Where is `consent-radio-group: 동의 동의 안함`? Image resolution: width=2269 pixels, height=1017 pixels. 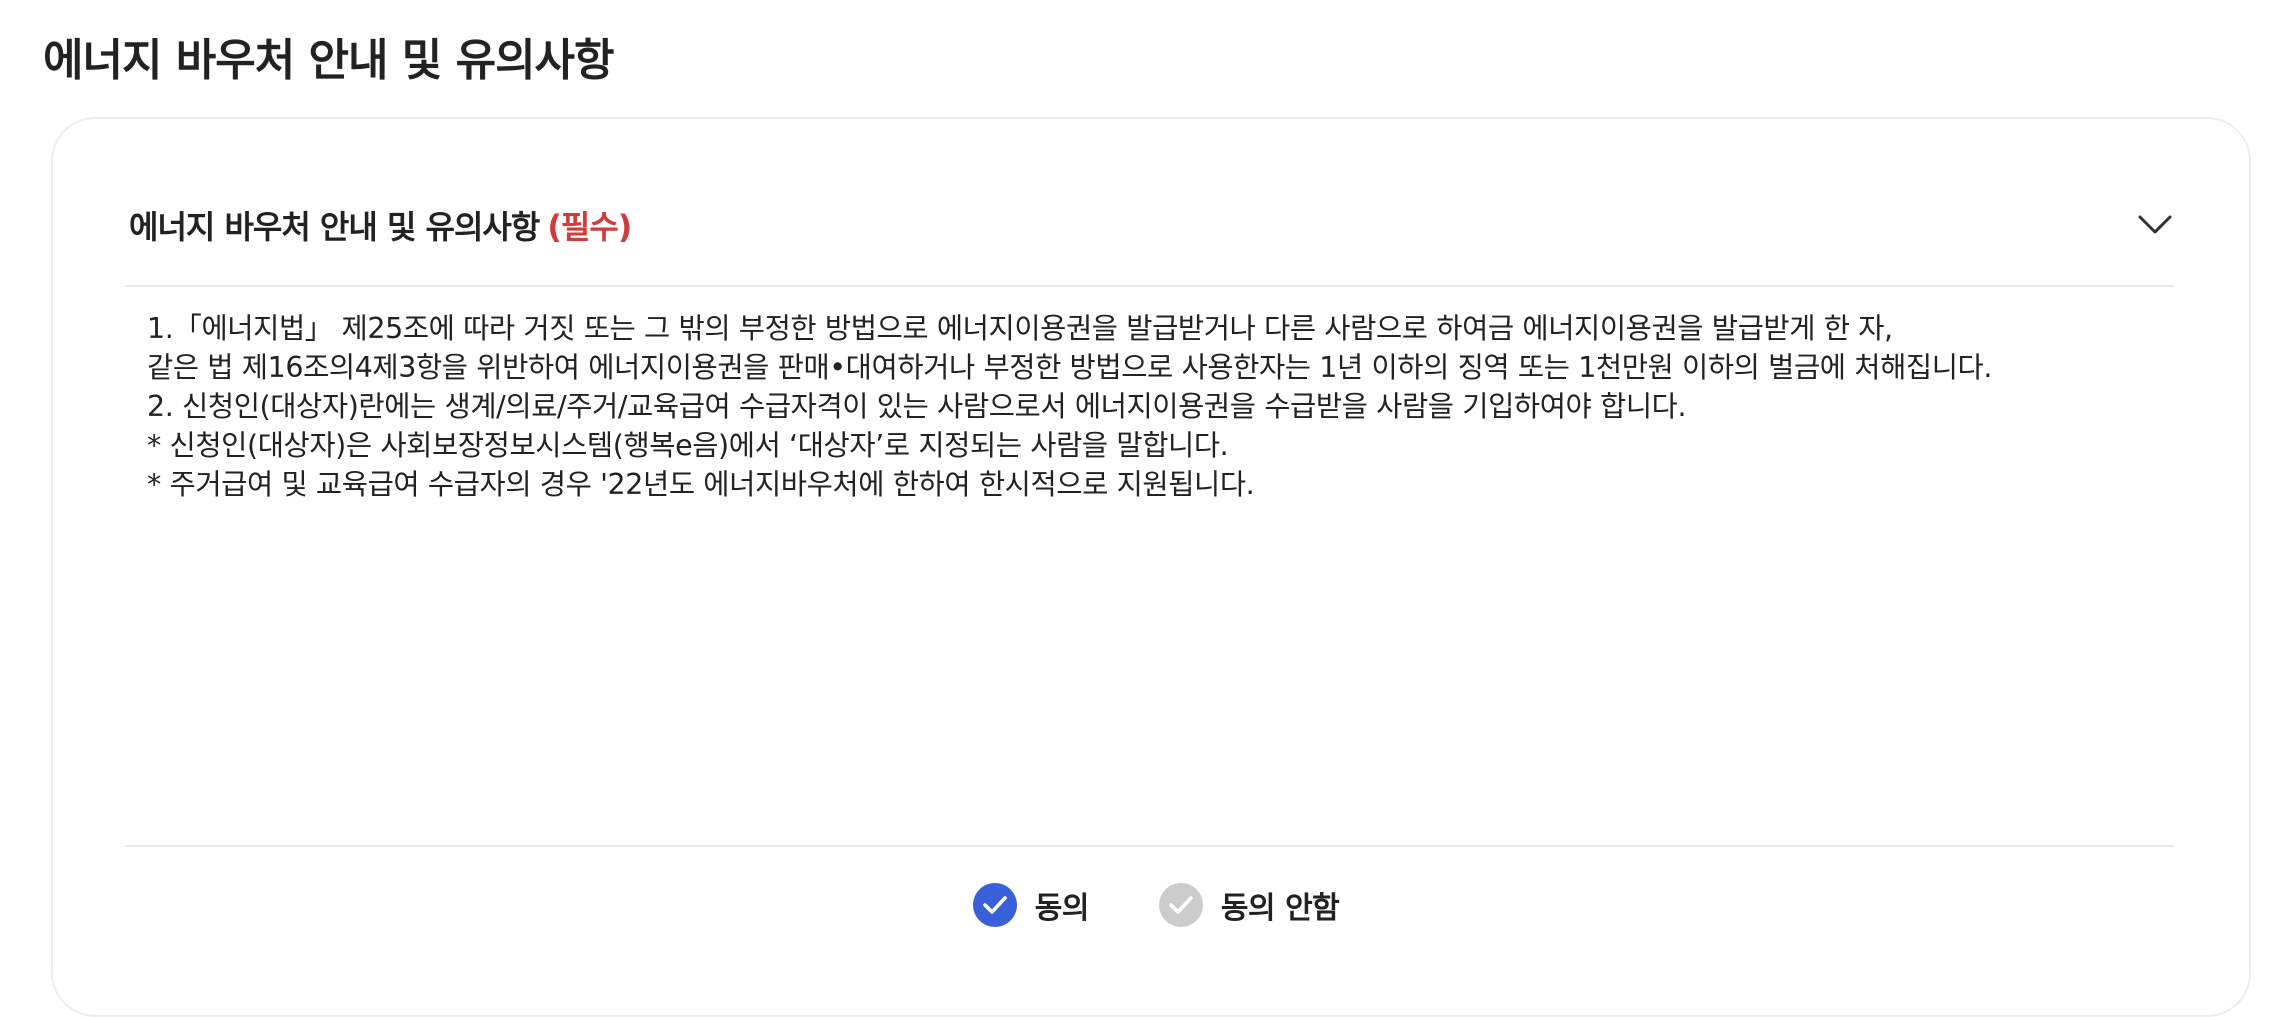 consent-radio-group: 동의 동의 안함 is located at coordinates (1151, 905).